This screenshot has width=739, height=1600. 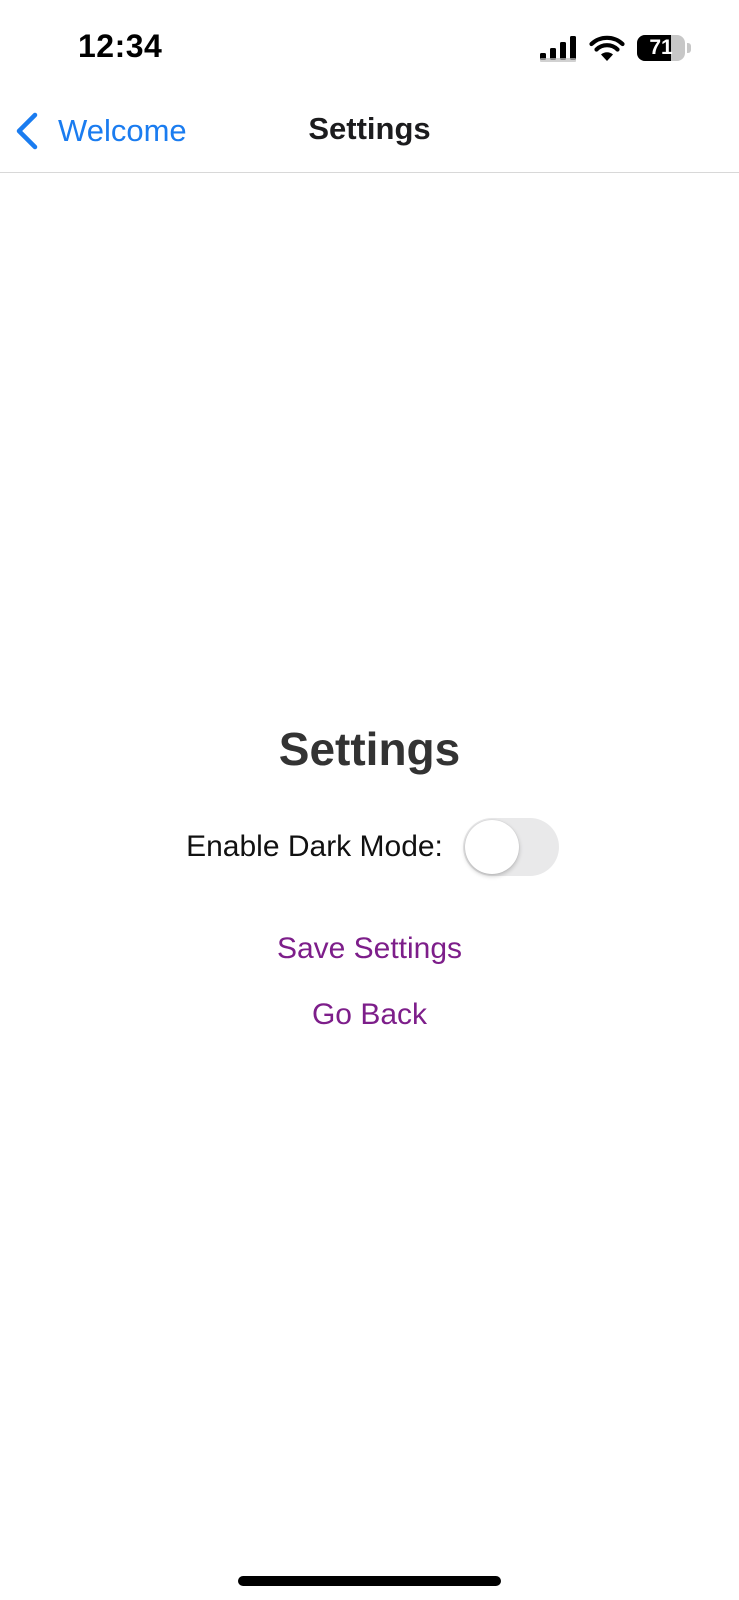 I want to click on dark-mode-row: Enable Dark Mode:, so click(x=369, y=847).